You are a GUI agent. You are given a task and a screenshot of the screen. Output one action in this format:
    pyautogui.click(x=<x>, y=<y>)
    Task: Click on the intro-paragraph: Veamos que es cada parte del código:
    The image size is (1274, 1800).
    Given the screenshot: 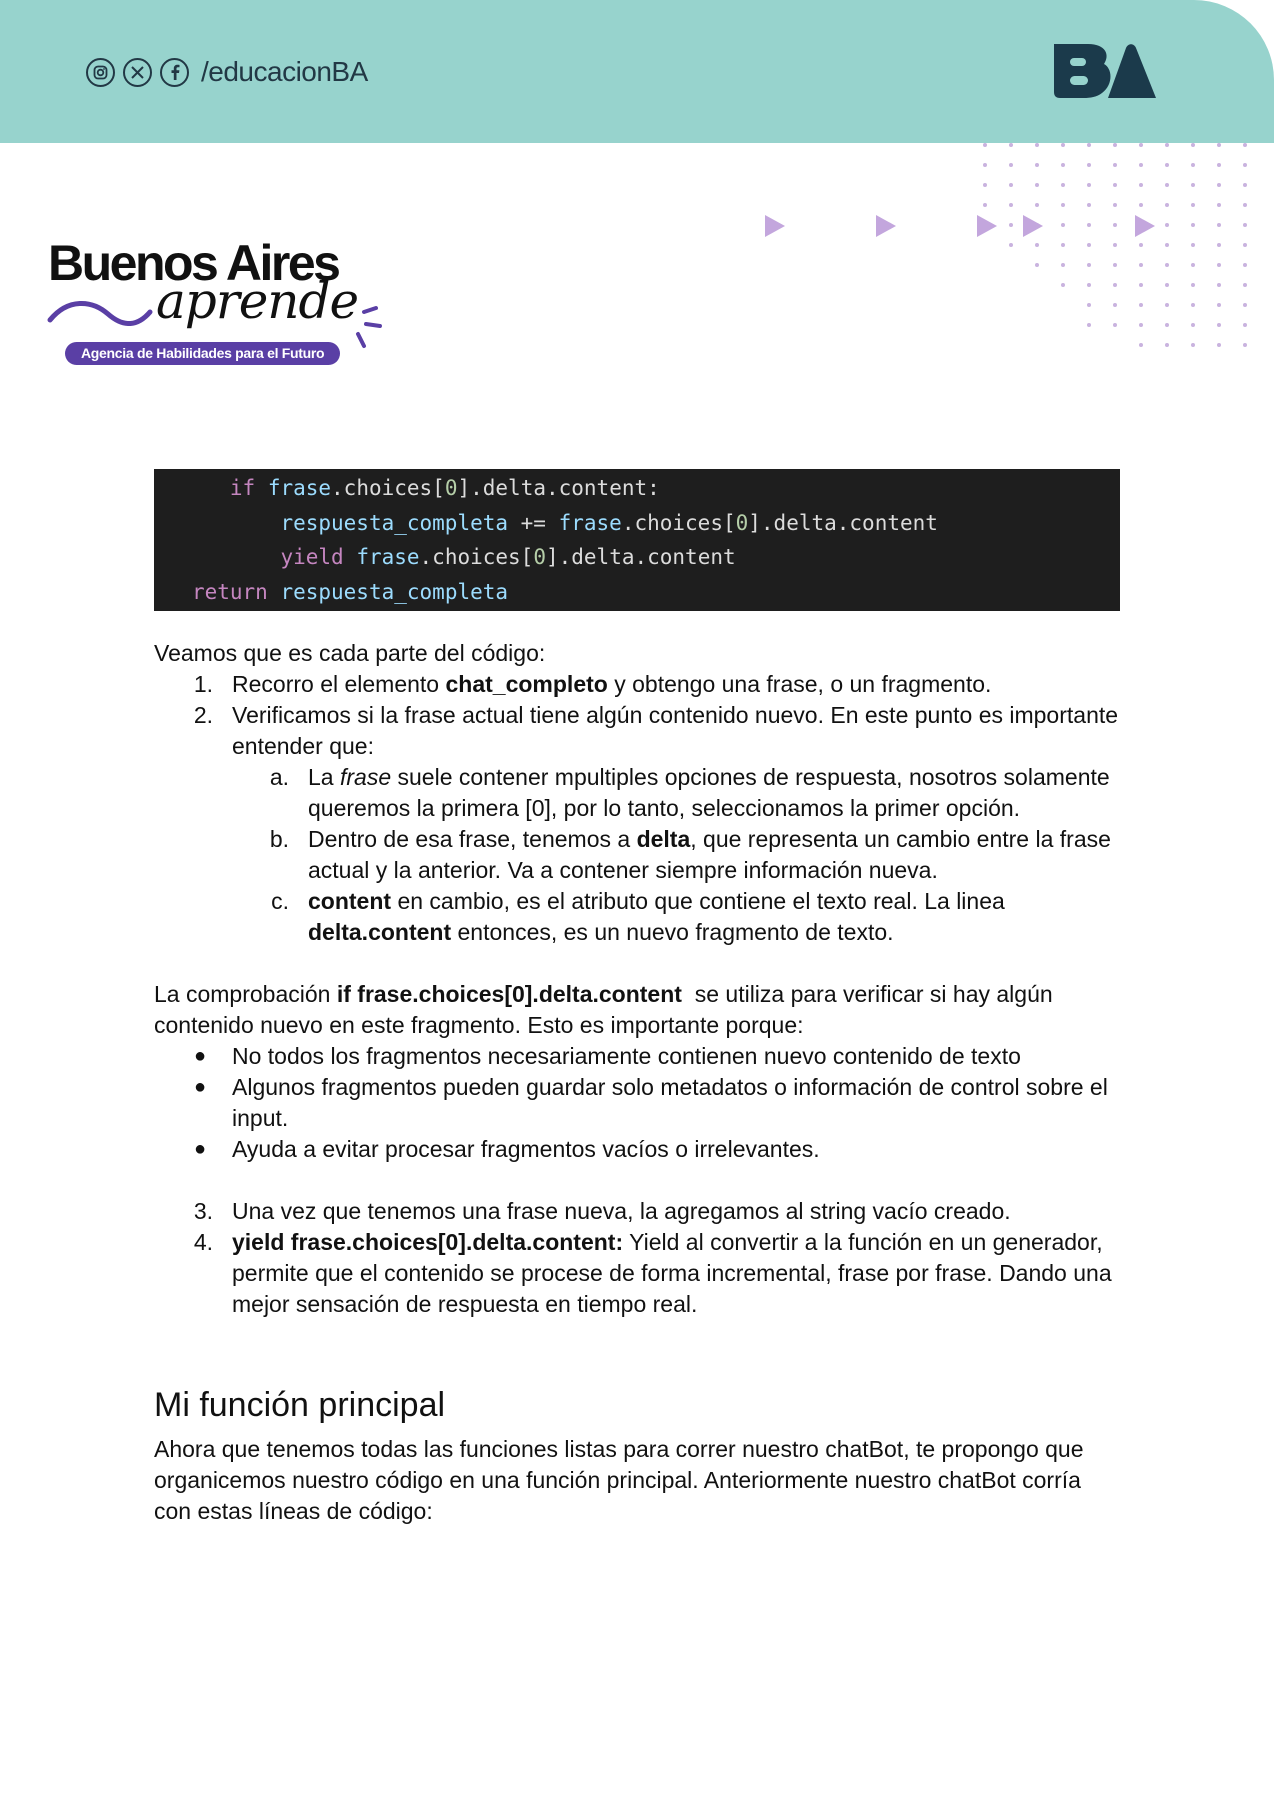 What is the action you would take?
    pyautogui.click(x=350, y=653)
    